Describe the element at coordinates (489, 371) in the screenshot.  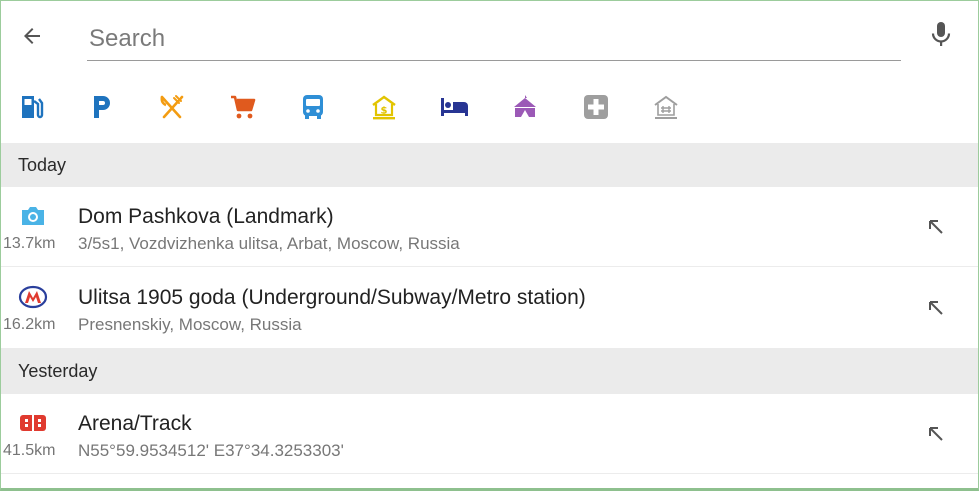
I see `section-header-yesterday: Yesterday` at that location.